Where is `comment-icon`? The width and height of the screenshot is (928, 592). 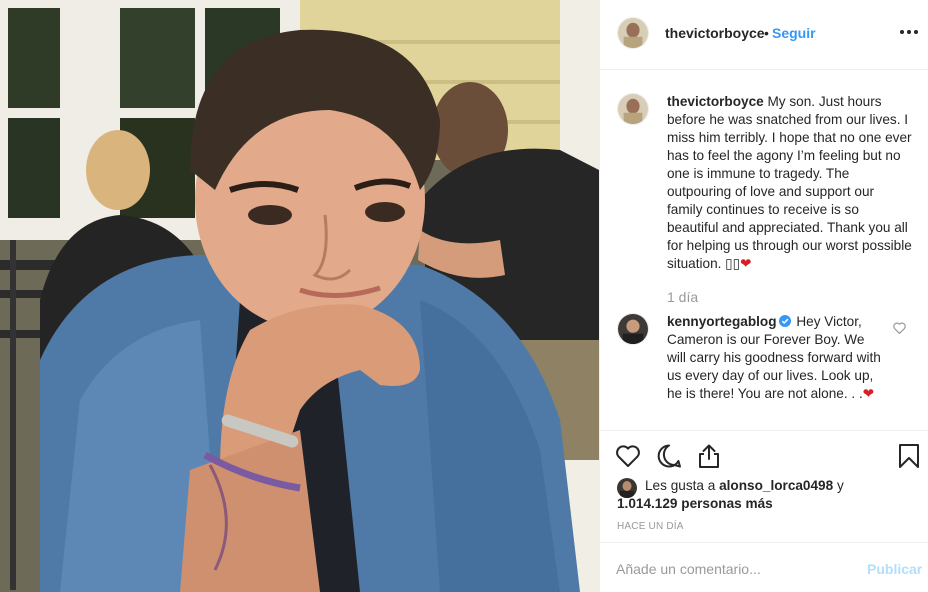 comment-icon is located at coordinates (669, 456).